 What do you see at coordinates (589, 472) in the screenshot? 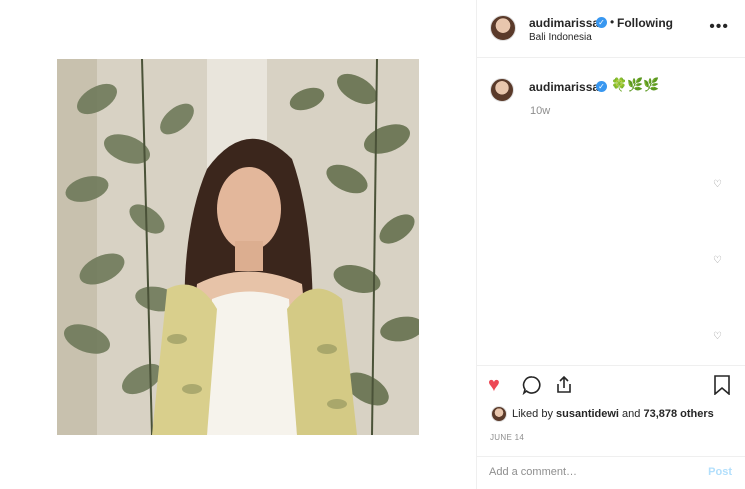
I see `comment-input` at bounding box center [589, 472].